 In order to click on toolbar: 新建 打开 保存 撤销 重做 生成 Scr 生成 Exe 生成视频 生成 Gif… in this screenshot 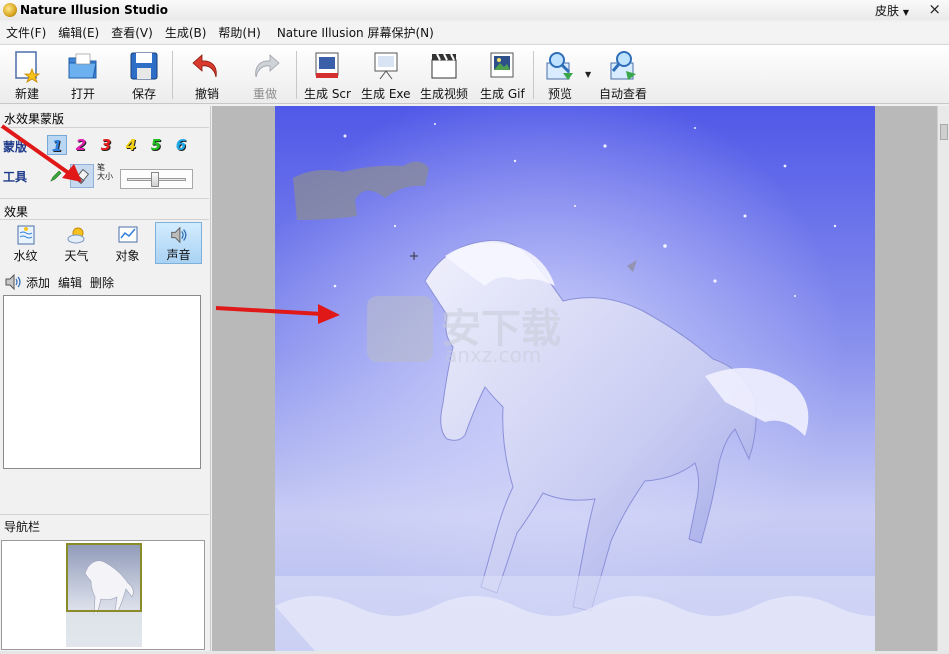, I will do `click(474, 74)`.